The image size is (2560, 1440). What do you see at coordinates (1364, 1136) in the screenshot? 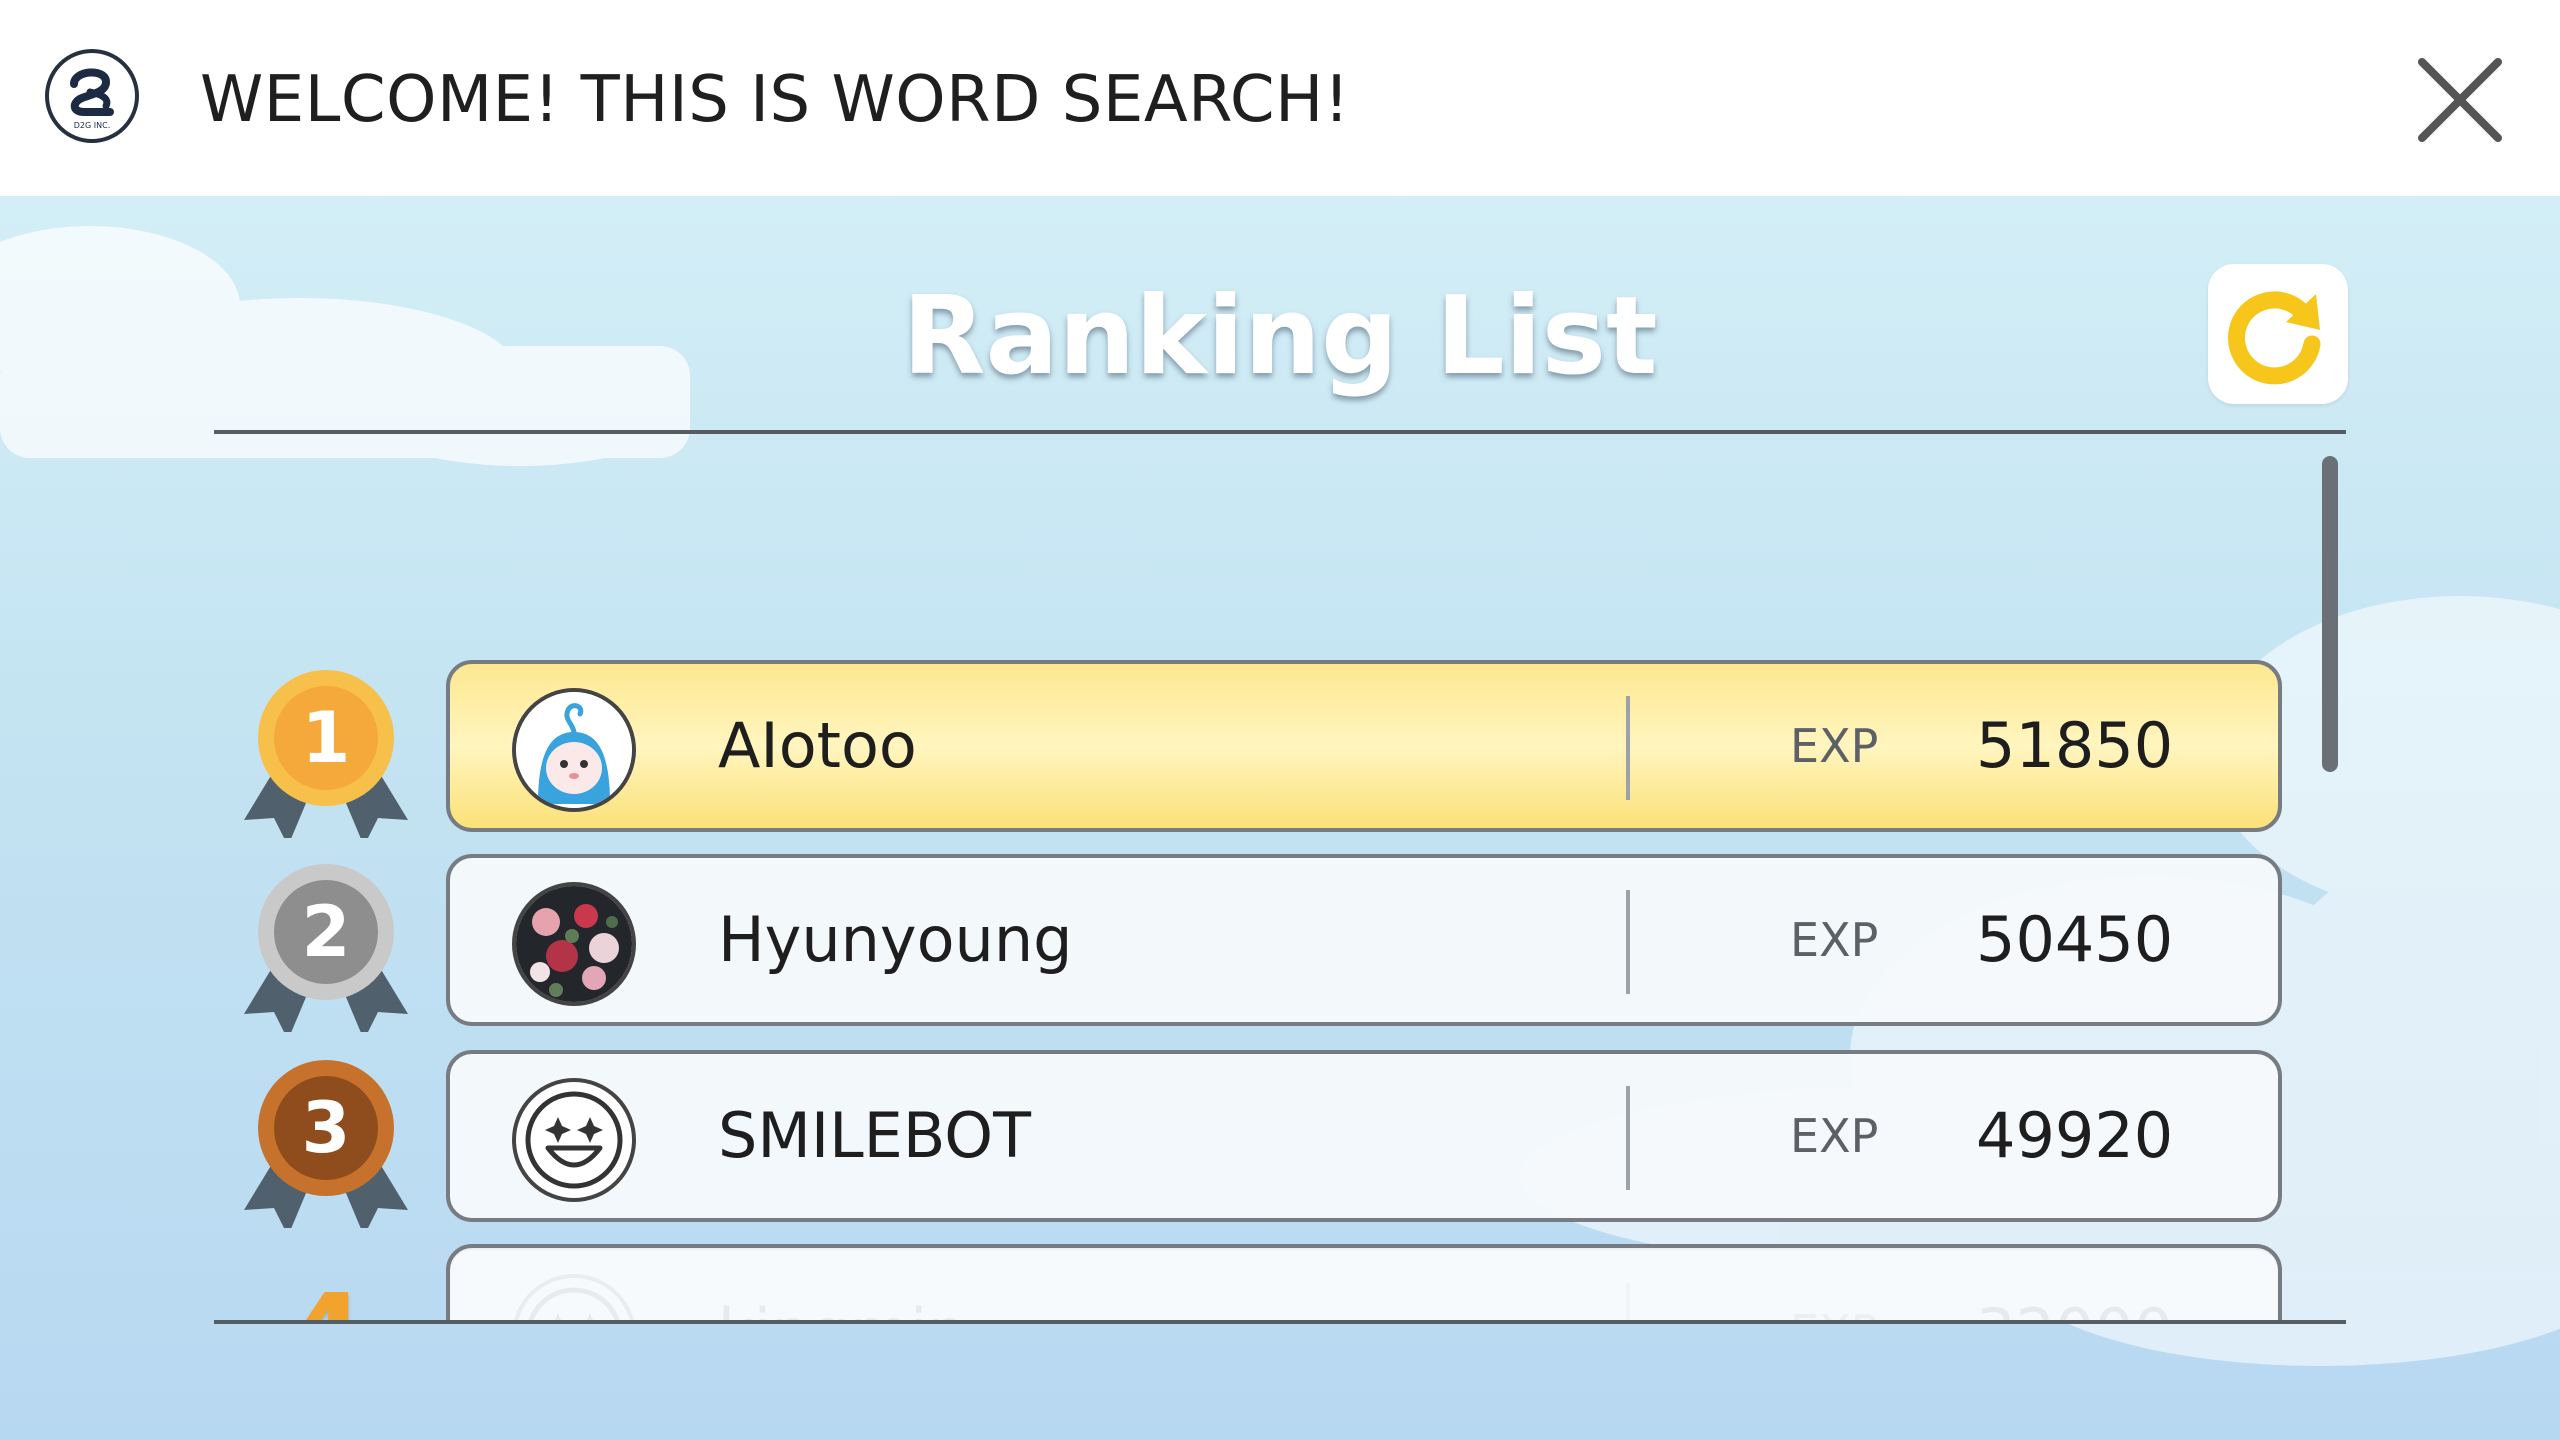
I see `player-card: SMILEBOT EXP 49920` at bounding box center [1364, 1136].